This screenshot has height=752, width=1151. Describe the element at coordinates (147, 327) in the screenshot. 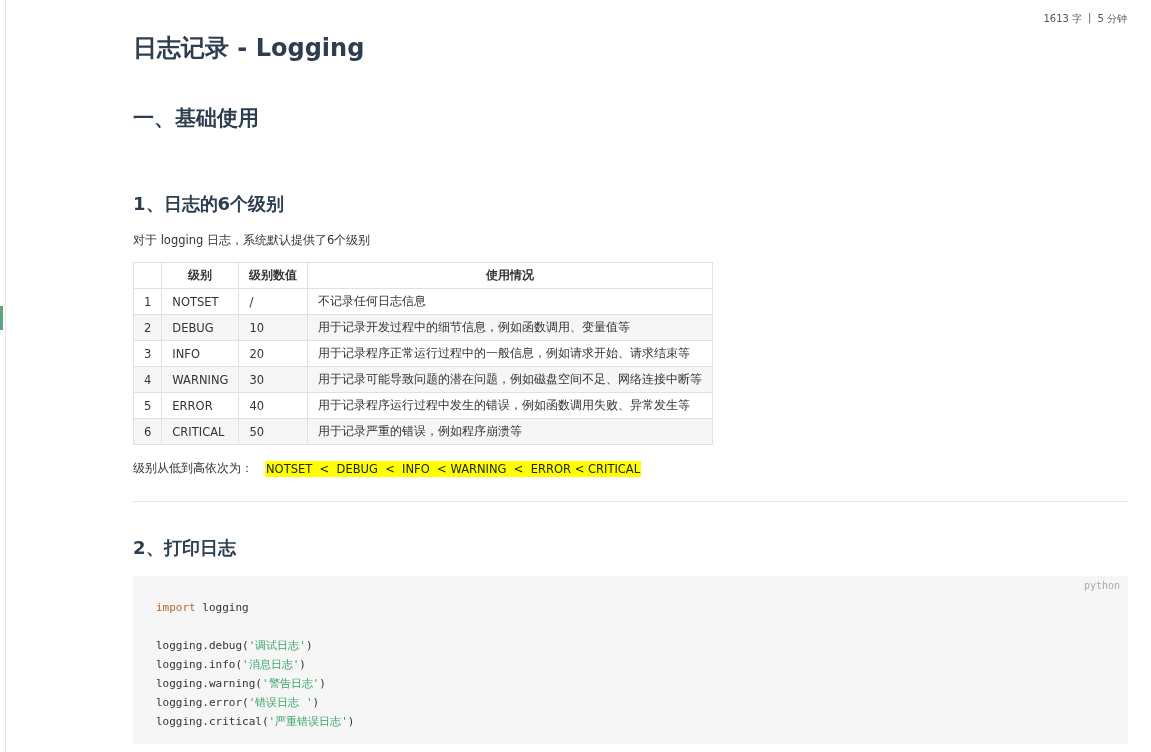

I see `table-cell: 2` at that location.